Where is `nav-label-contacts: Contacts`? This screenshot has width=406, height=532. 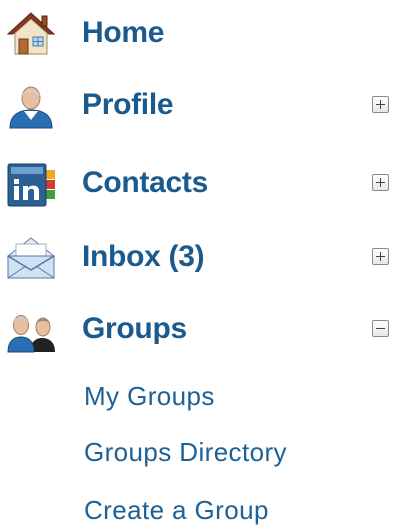
nav-label-contacts: Contacts is located at coordinates (145, 182).